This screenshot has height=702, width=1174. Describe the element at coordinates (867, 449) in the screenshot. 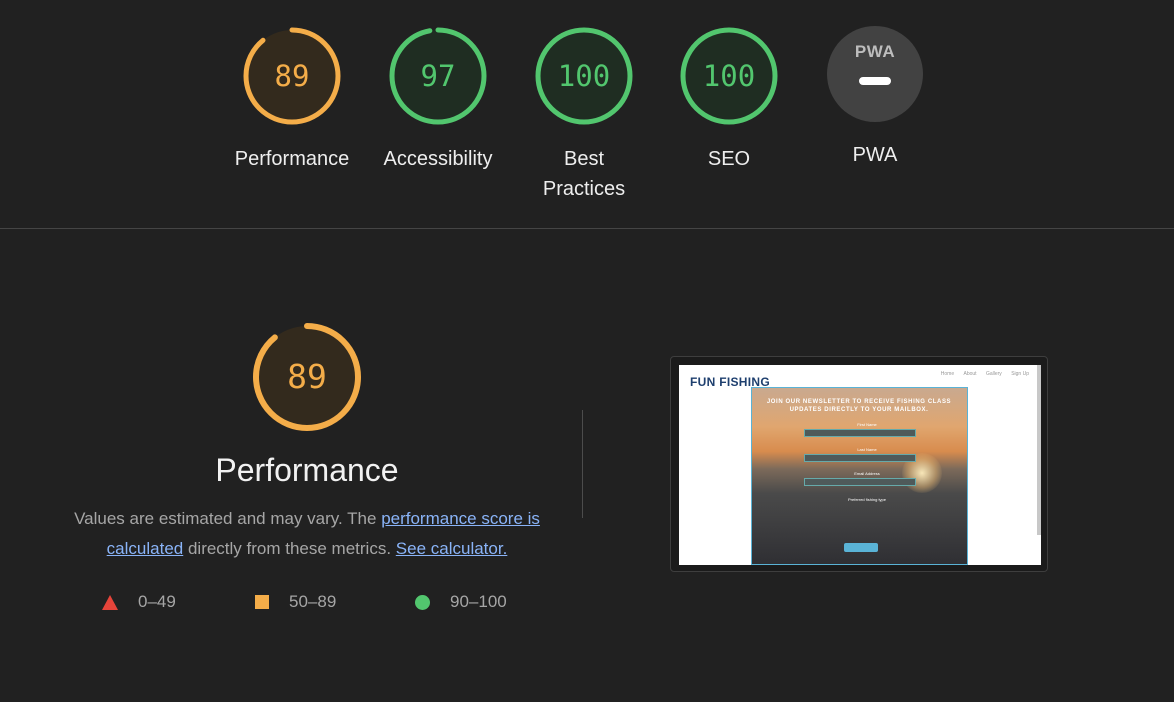

I see `screenshot-field-label: Last Name` at that location.